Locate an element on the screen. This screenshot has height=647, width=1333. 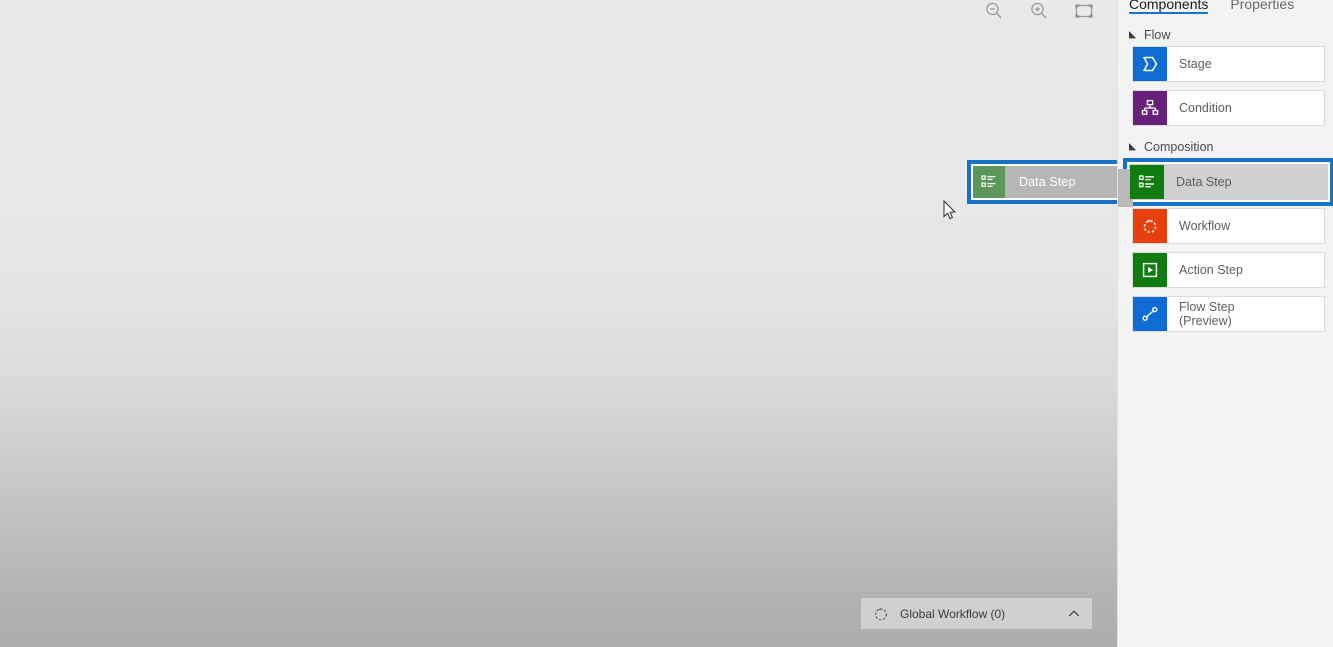
tab-components: Components is located at coordinates (1169, 7).